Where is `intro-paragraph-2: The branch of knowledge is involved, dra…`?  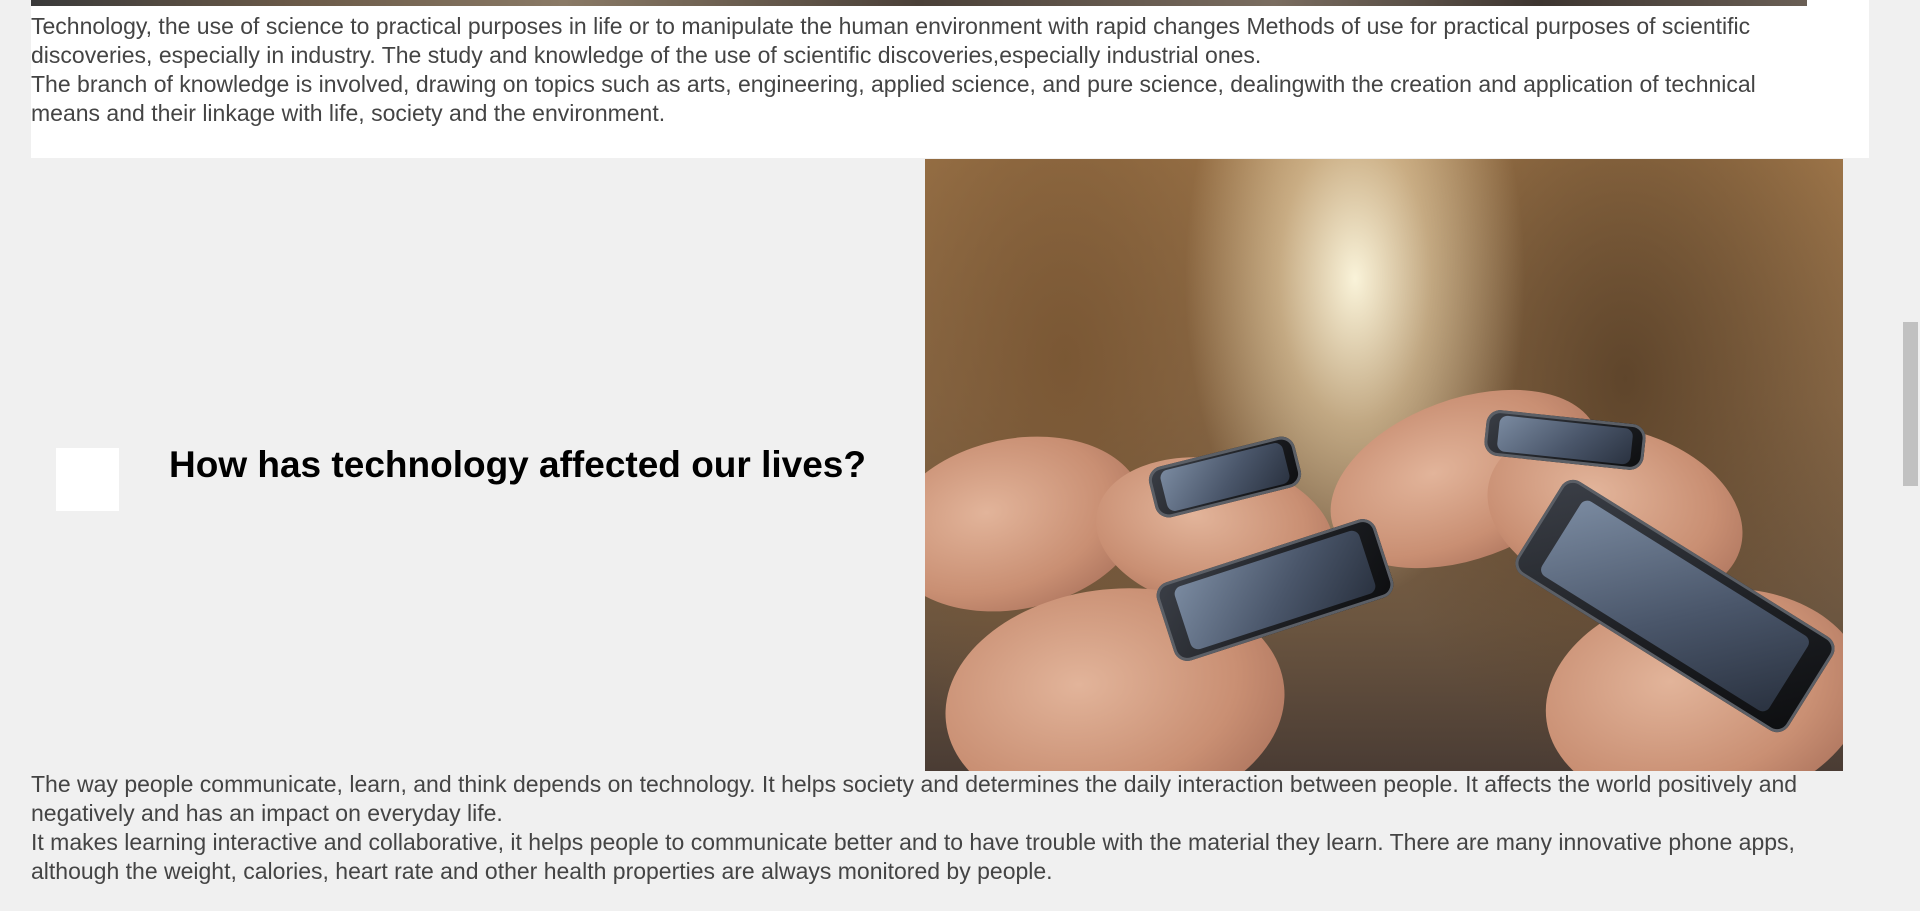 intro-paragraph-2: The branch of knowledge is involved, dra… is located at coordinates (893, 98).